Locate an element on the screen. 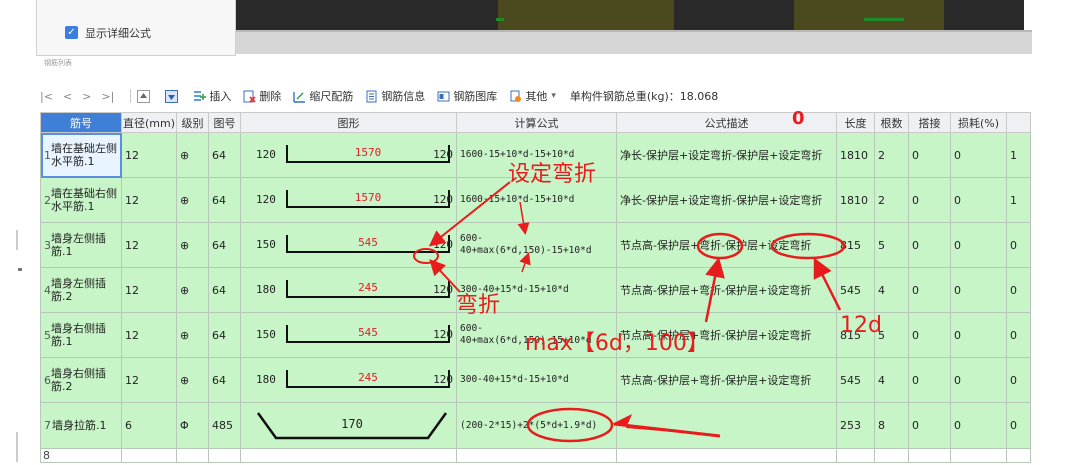  col-bar-no: 筋号 is located at coordinates (81, 122).